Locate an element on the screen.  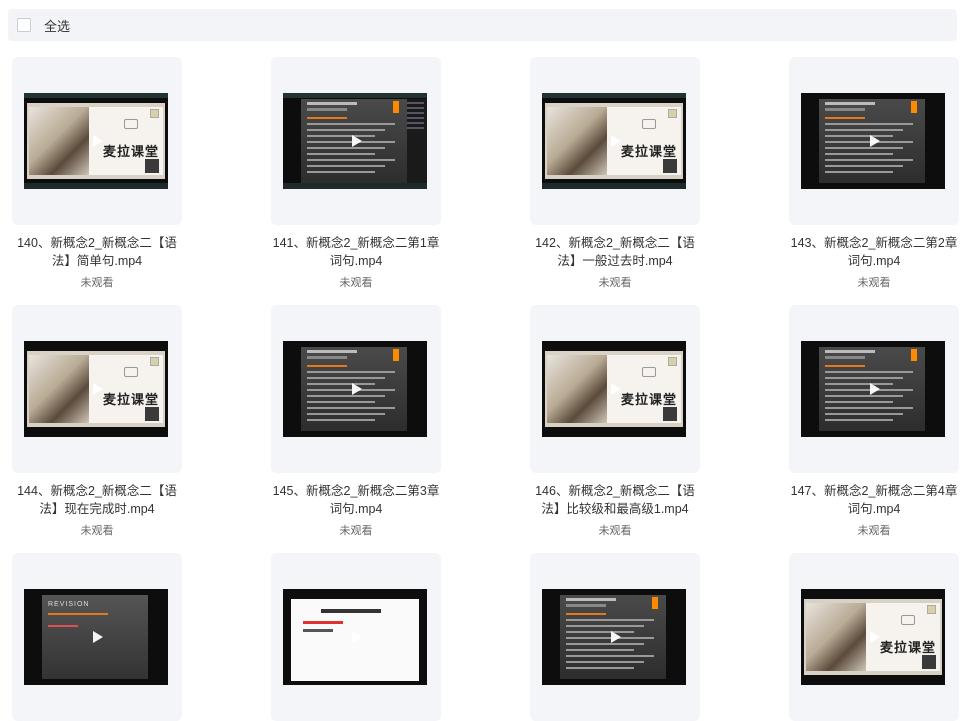
video-card: 麦拉课堂 140、新概念2_新概念二【语法】简单句.mp4 未观看 is located at coordinates (97, 173).